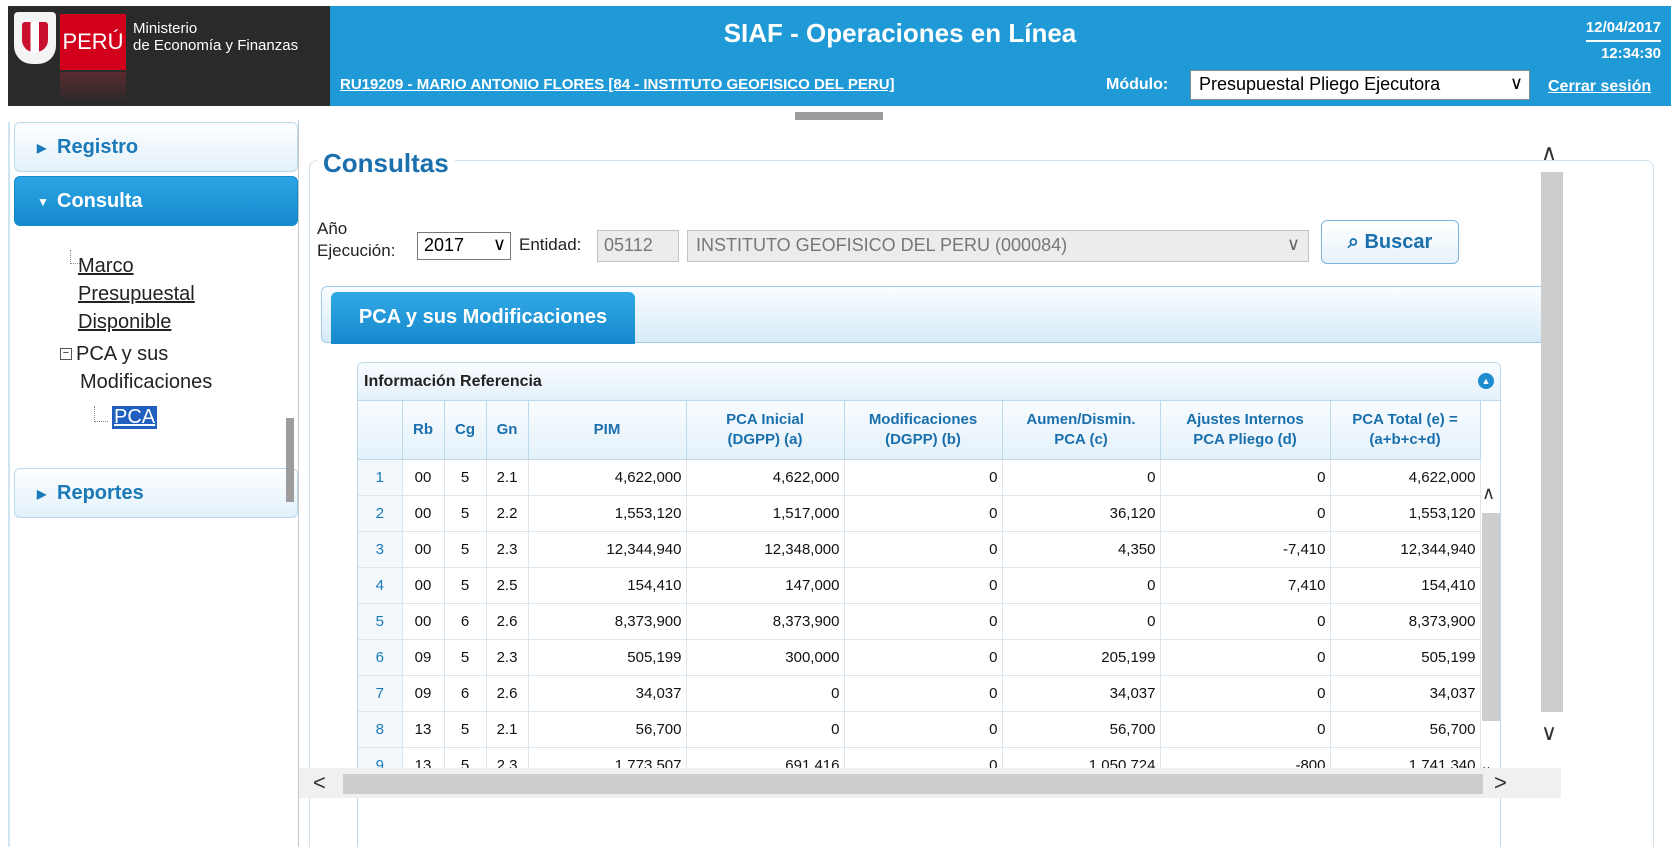  I want to click on table-row: 5 00 6 2.6 8,373,900 8,373,900 0 0 0 8,373,900, so click(919, 621).